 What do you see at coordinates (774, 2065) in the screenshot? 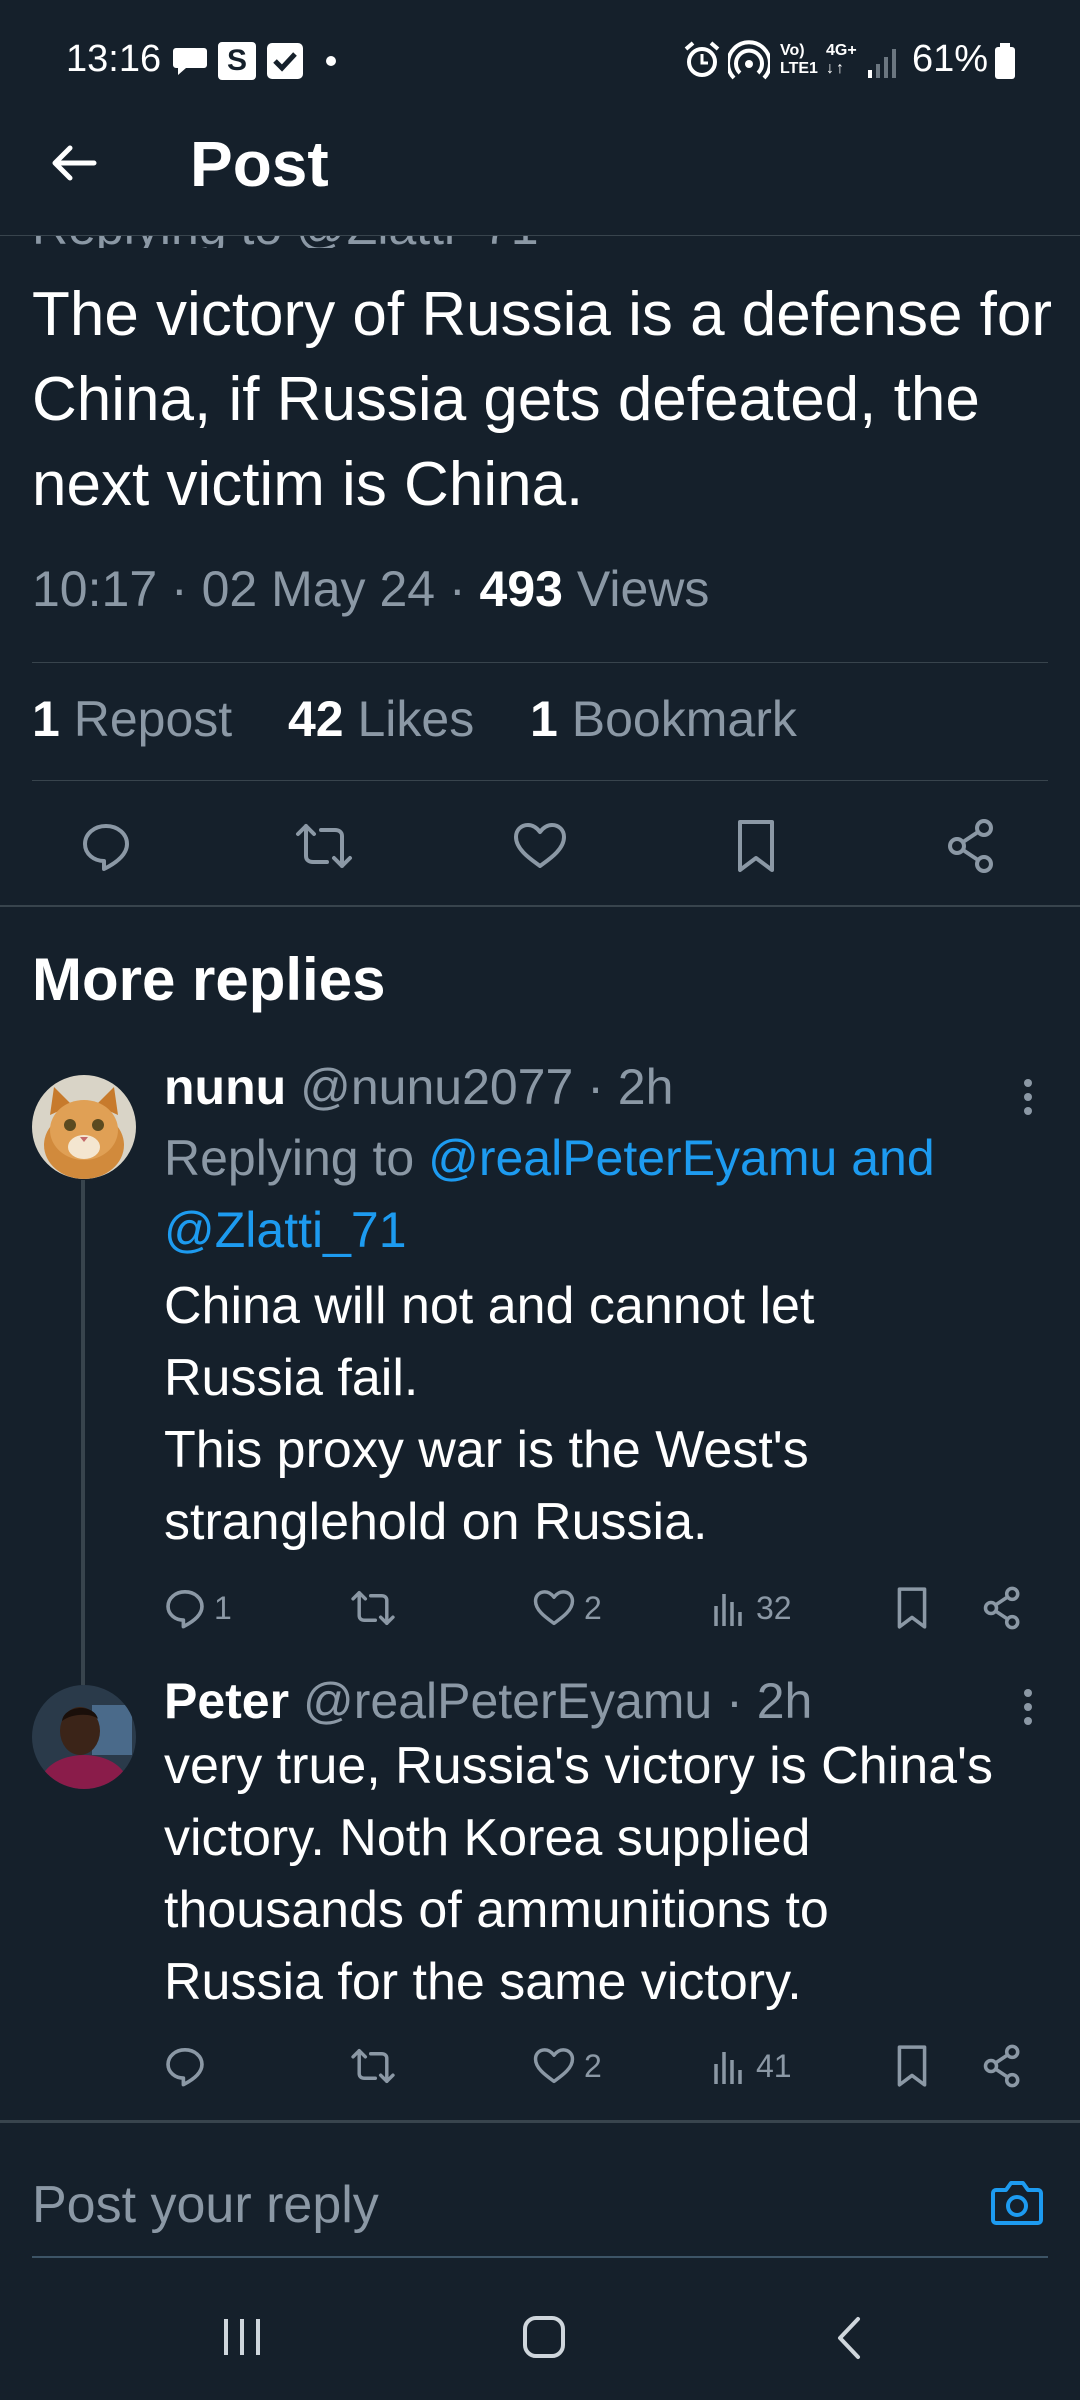
I see `view-count: 41` at bounding box center [774, 2065].